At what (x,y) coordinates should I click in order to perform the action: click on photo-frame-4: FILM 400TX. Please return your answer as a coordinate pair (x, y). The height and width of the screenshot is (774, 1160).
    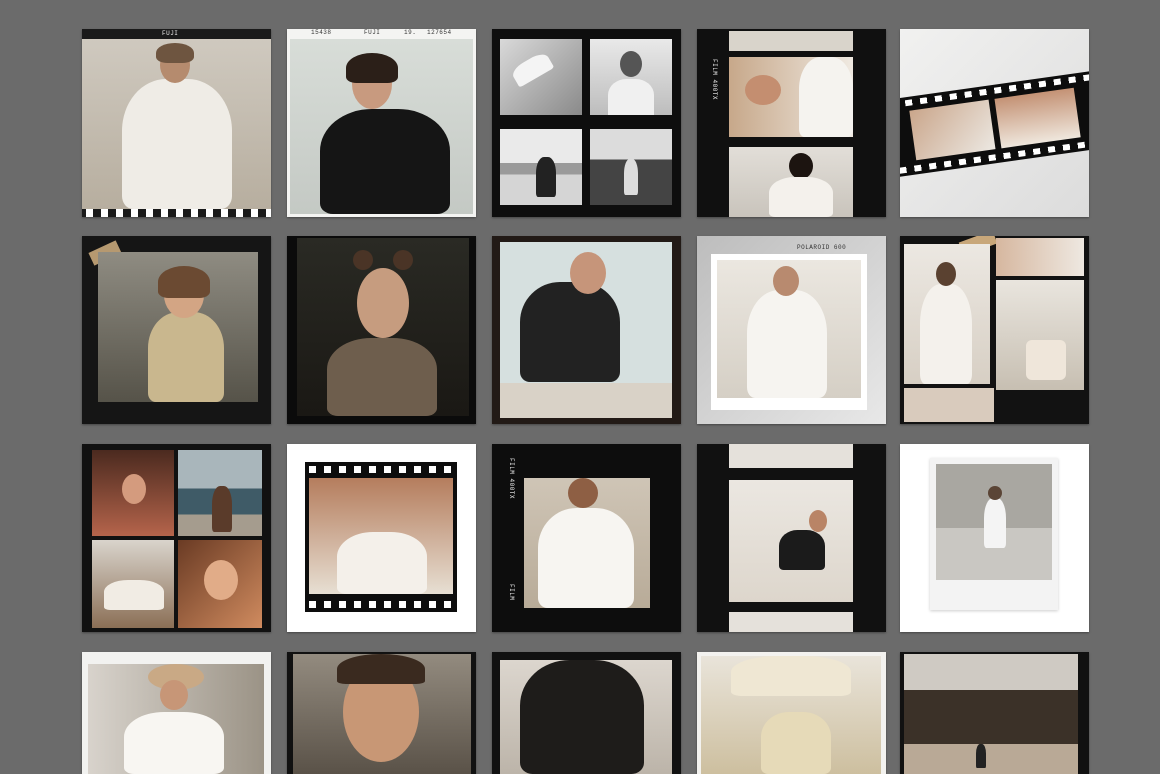
    Looking at the image, I should click on (791, 123).